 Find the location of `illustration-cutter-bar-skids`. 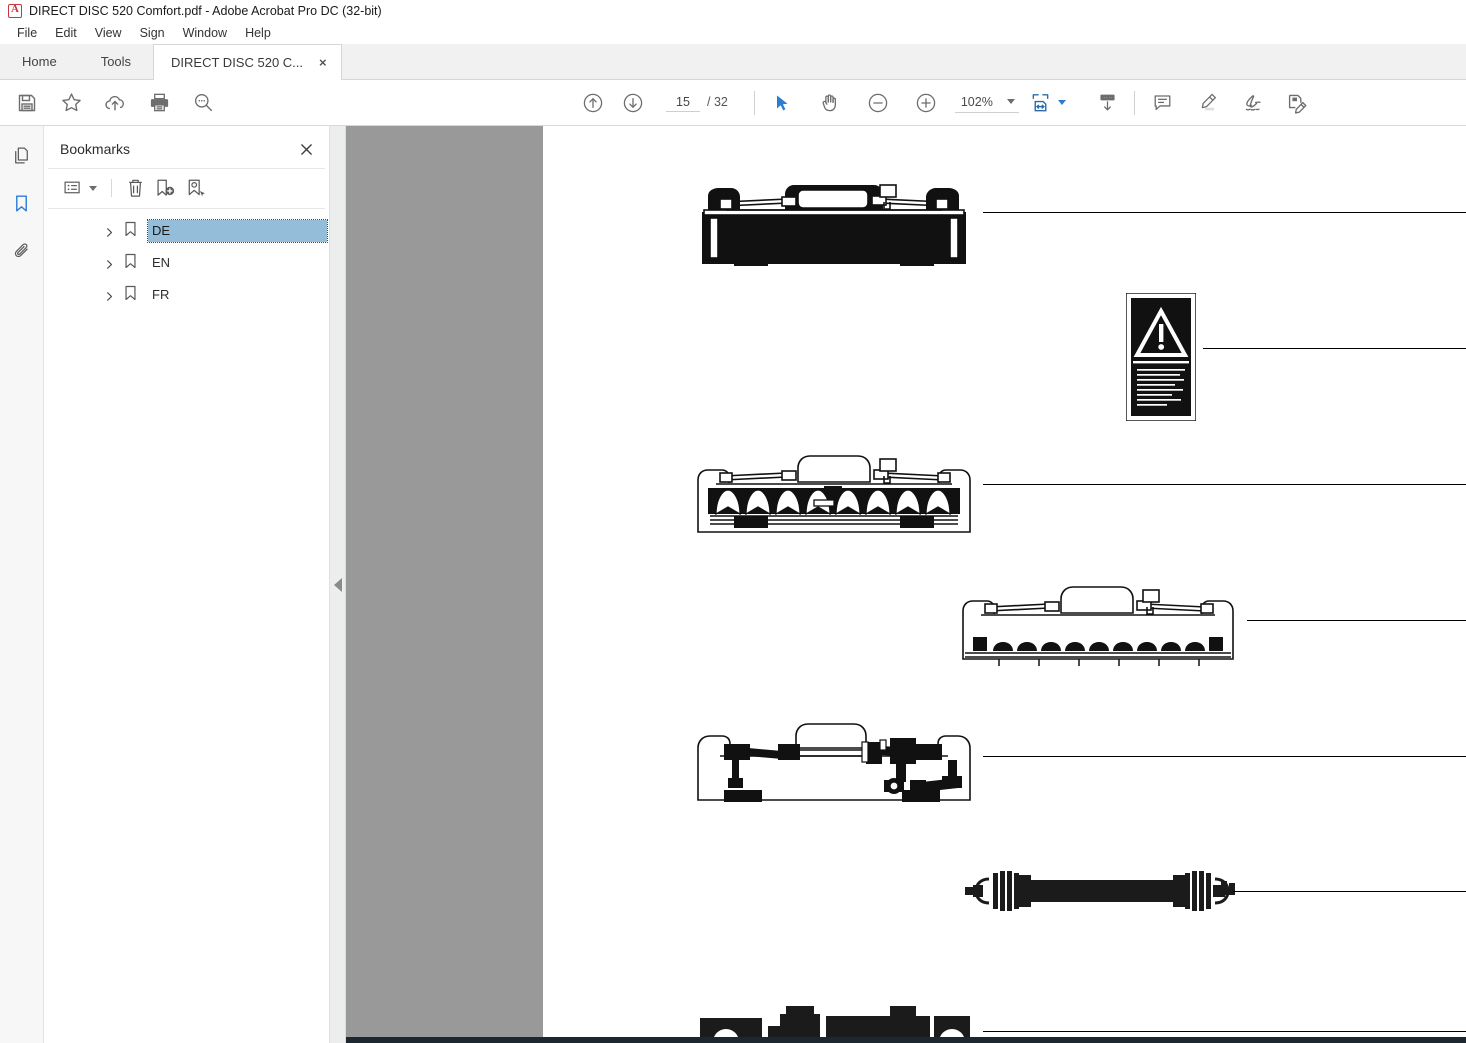

illustration-cutter-bar-skids is located at coordinates (1098, 623).